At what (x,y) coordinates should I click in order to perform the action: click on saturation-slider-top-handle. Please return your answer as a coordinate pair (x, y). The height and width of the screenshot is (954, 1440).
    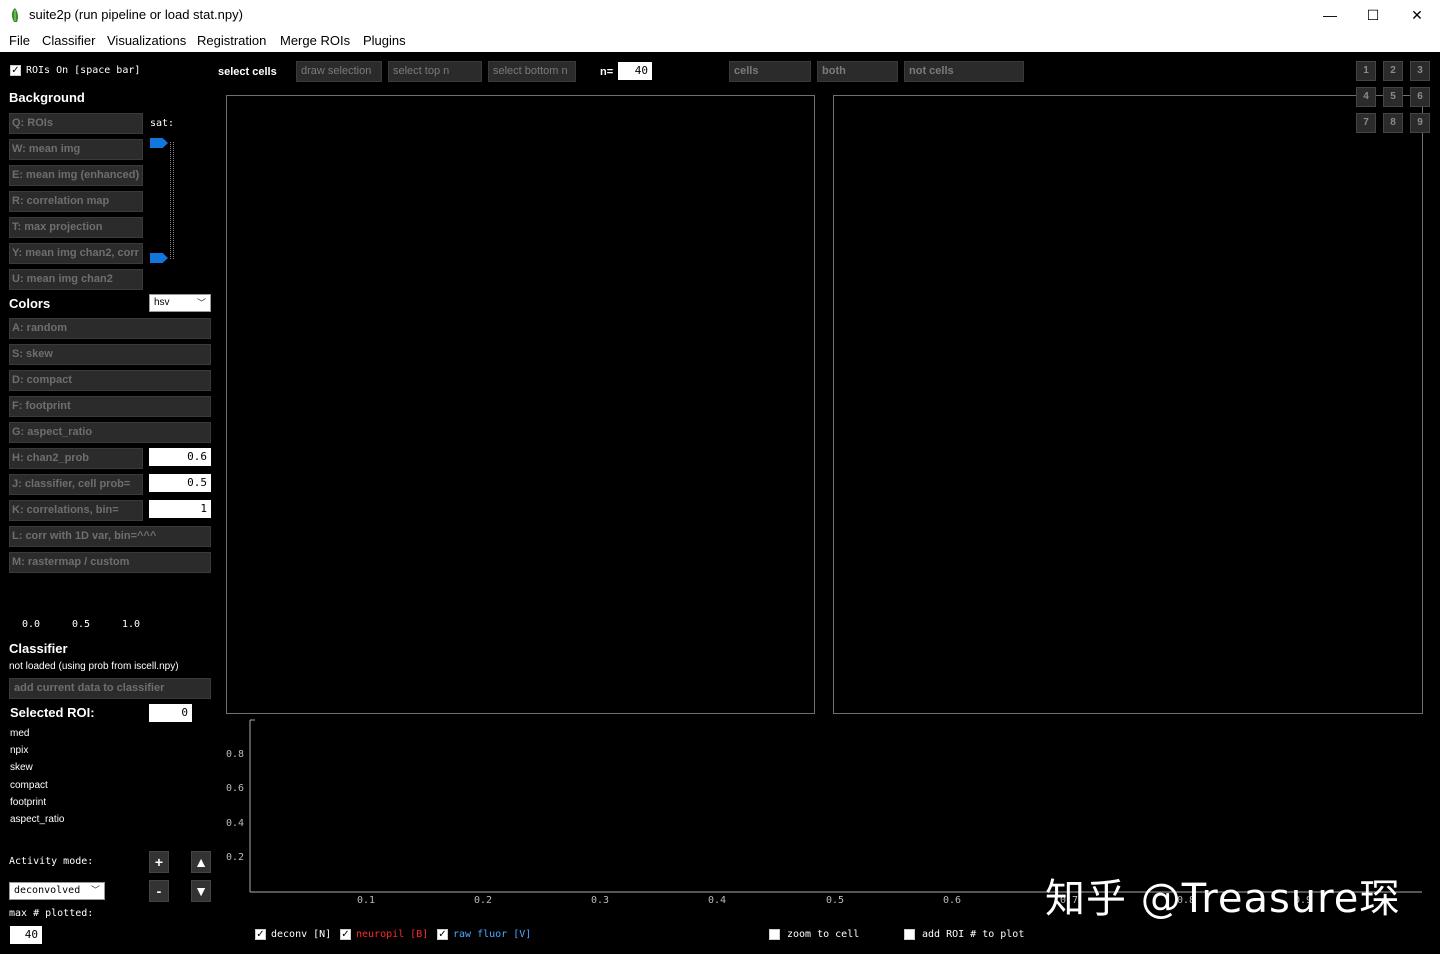
    Looking at the image, I should click on (159, 143).